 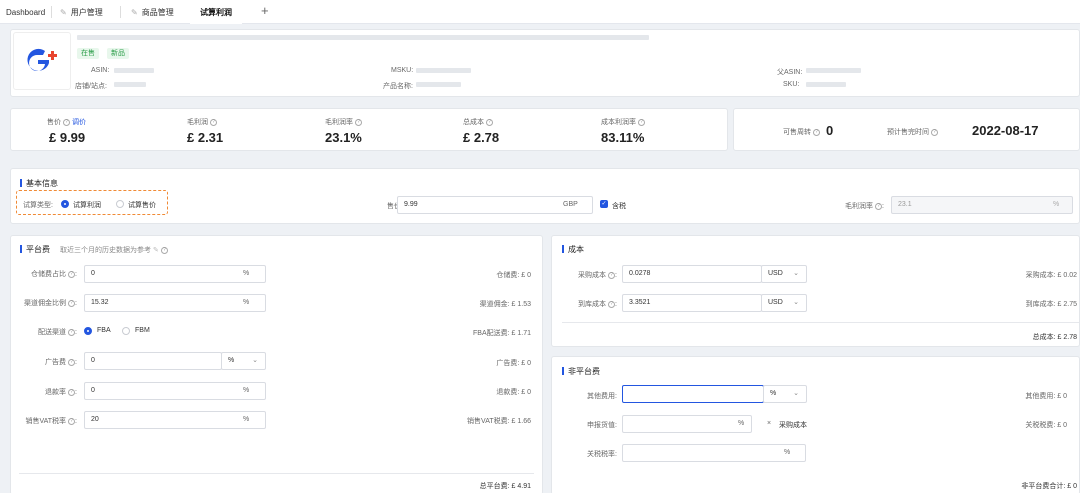 What do you see at coordinates (784, 274) in the screenshot?
I see `purchase-currency-select: USD ⌄` at bounding box center [784, 274].